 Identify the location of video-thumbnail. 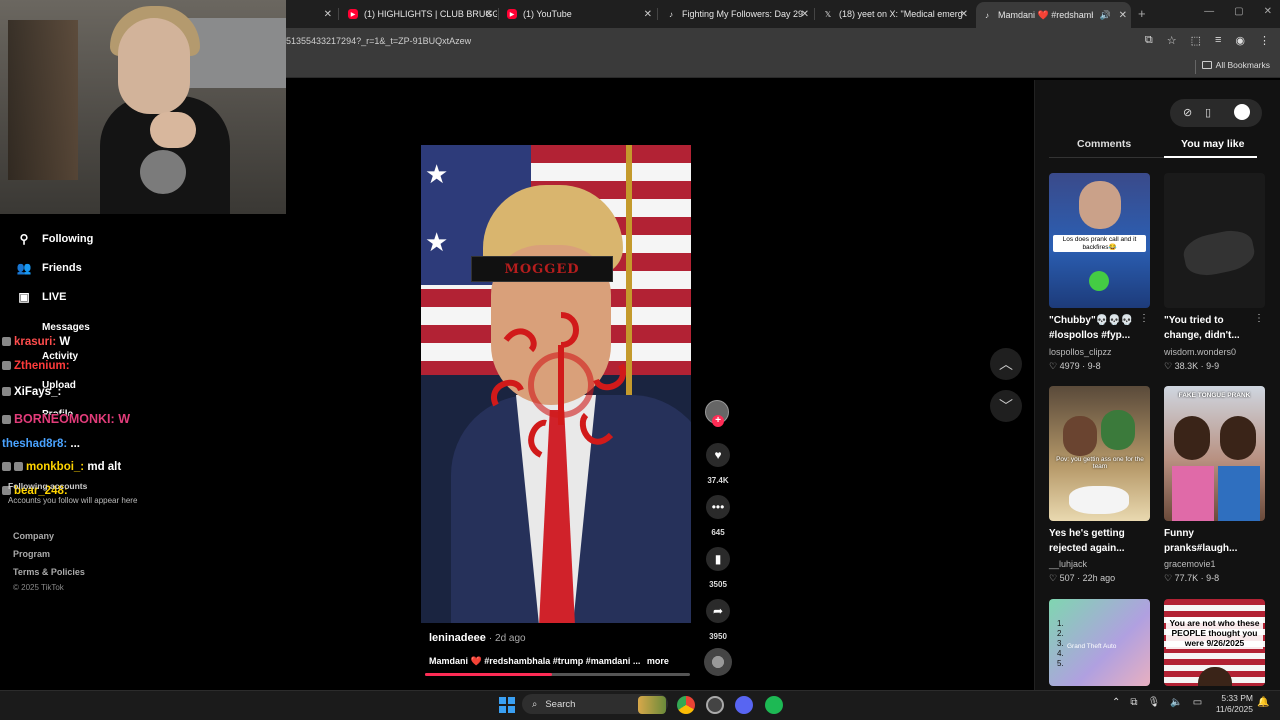
(1214, 240).